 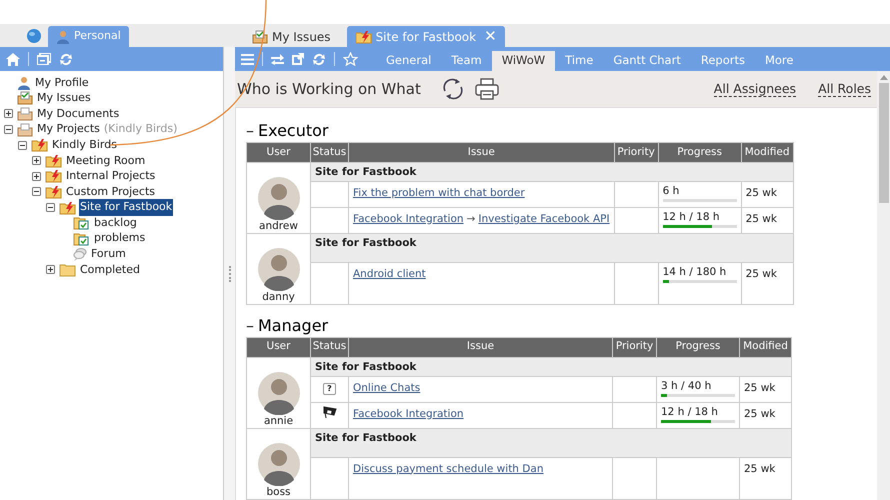 I want to click on folder-icon, so click(x=67, y=269).